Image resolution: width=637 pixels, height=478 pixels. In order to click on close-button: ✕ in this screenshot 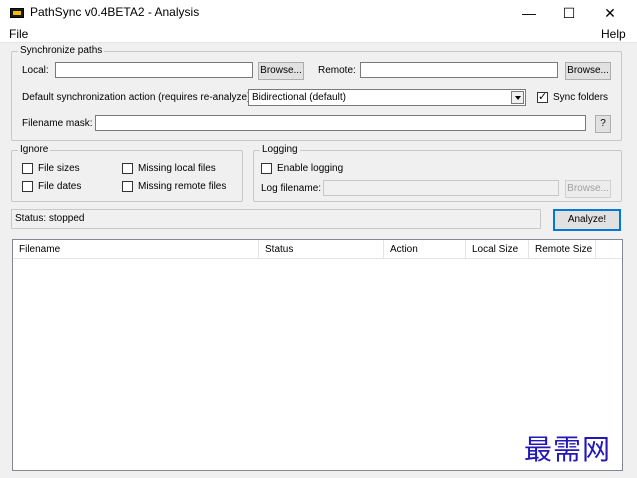, I will do `click(610, 13)`.